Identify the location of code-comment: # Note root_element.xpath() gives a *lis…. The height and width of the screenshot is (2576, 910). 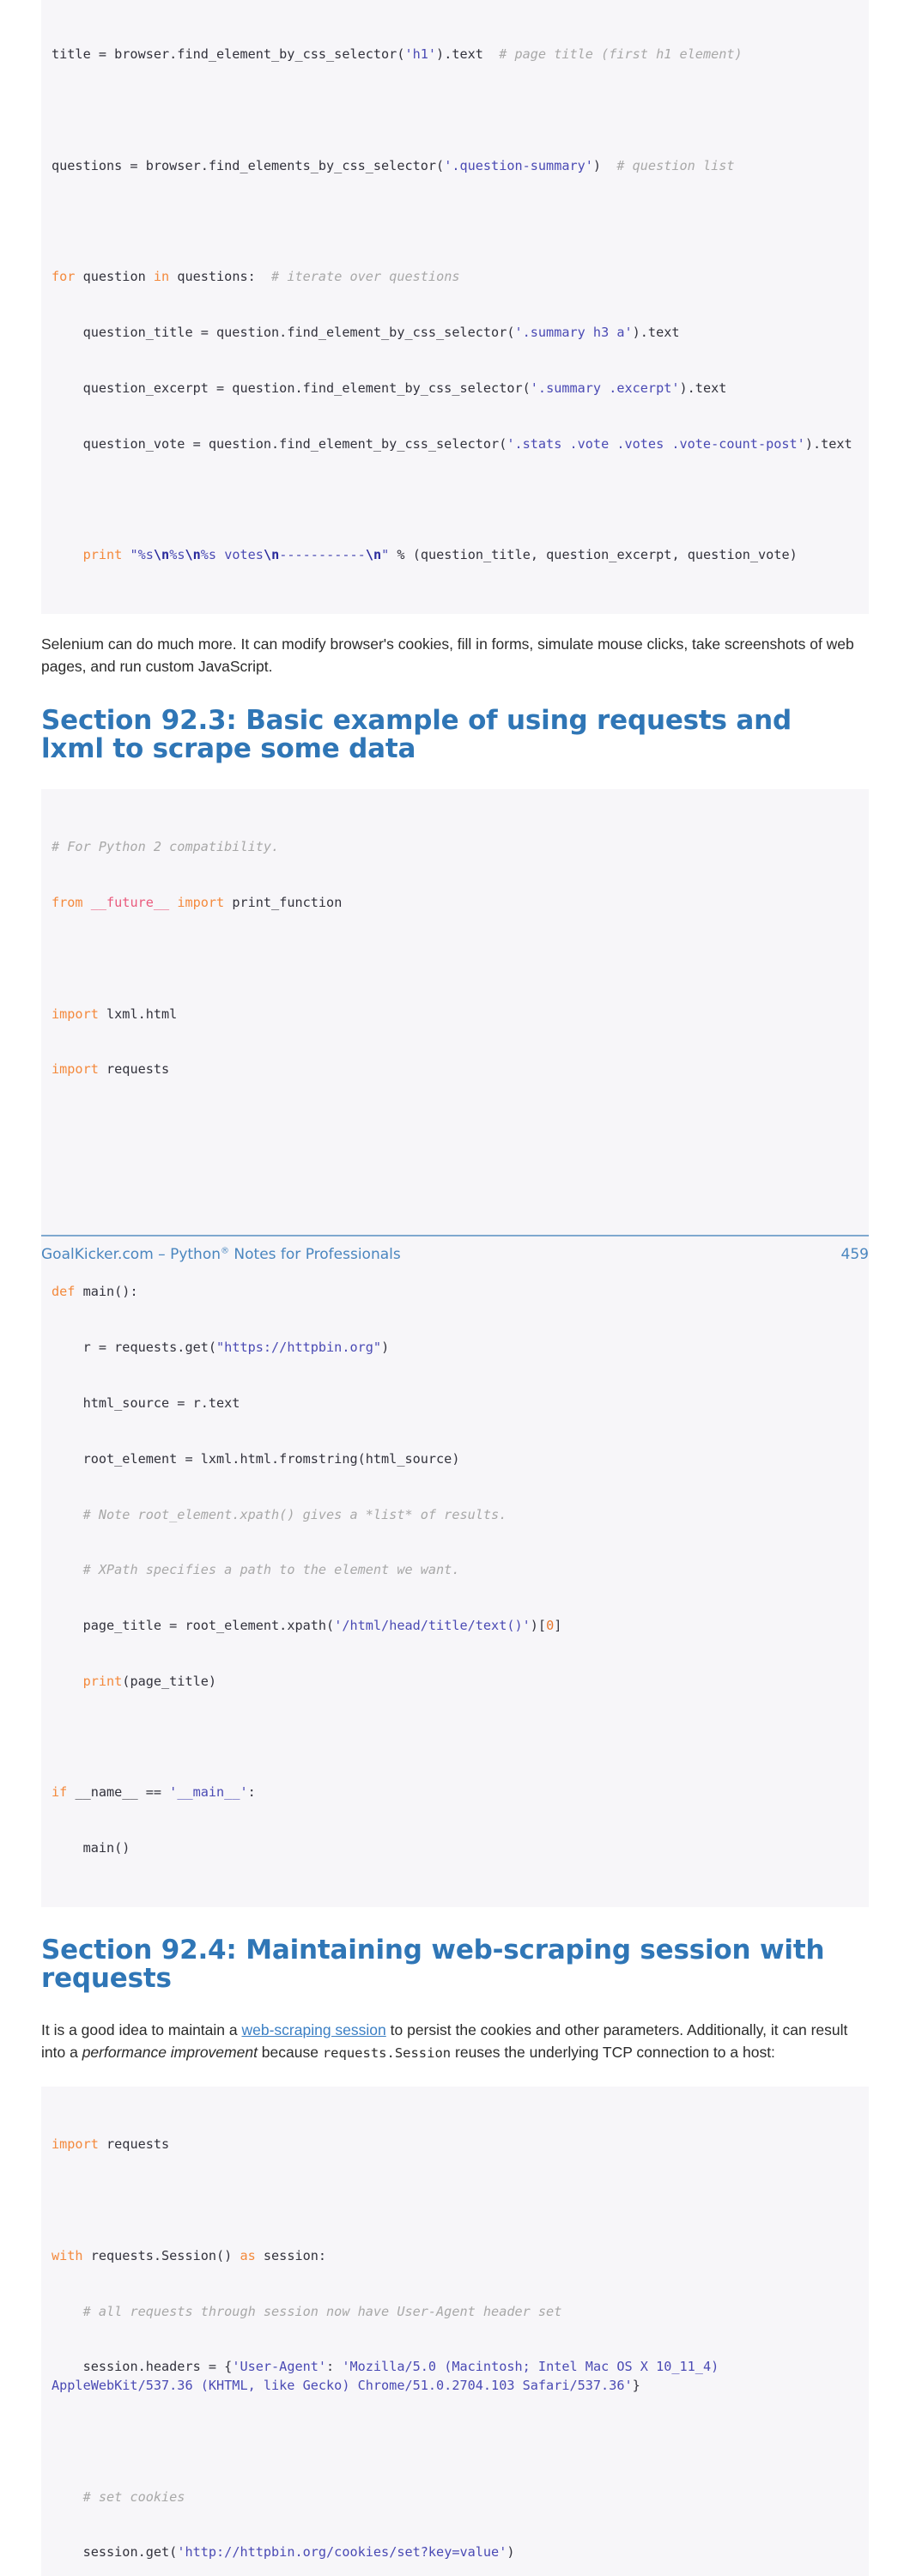
(280, 1514).